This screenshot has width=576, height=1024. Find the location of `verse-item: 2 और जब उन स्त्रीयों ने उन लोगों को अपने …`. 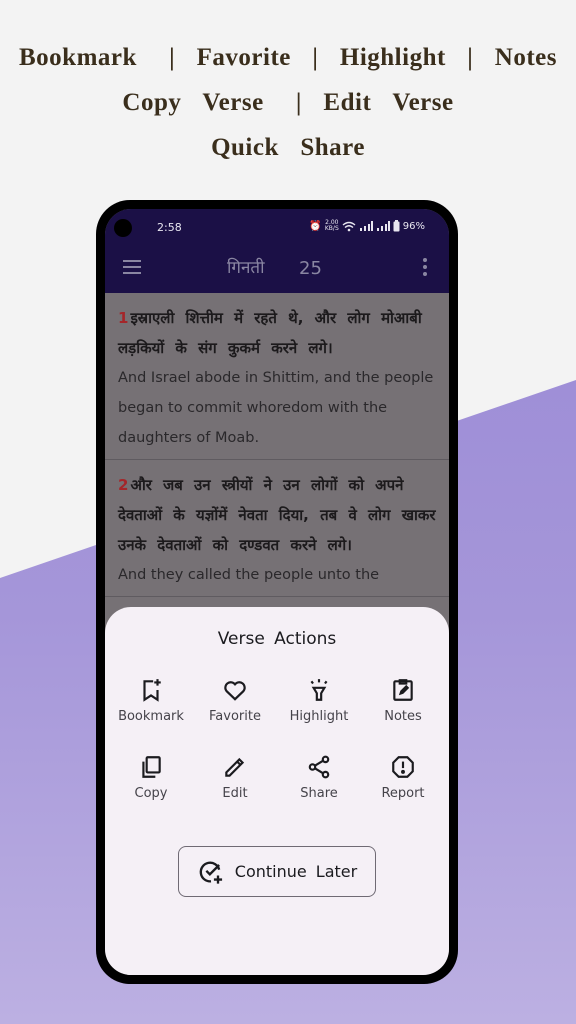

verse-item: 2 और जब उन स्त्रीयों ने उन लोगों को अपने … is located at coordinates (277, 528).